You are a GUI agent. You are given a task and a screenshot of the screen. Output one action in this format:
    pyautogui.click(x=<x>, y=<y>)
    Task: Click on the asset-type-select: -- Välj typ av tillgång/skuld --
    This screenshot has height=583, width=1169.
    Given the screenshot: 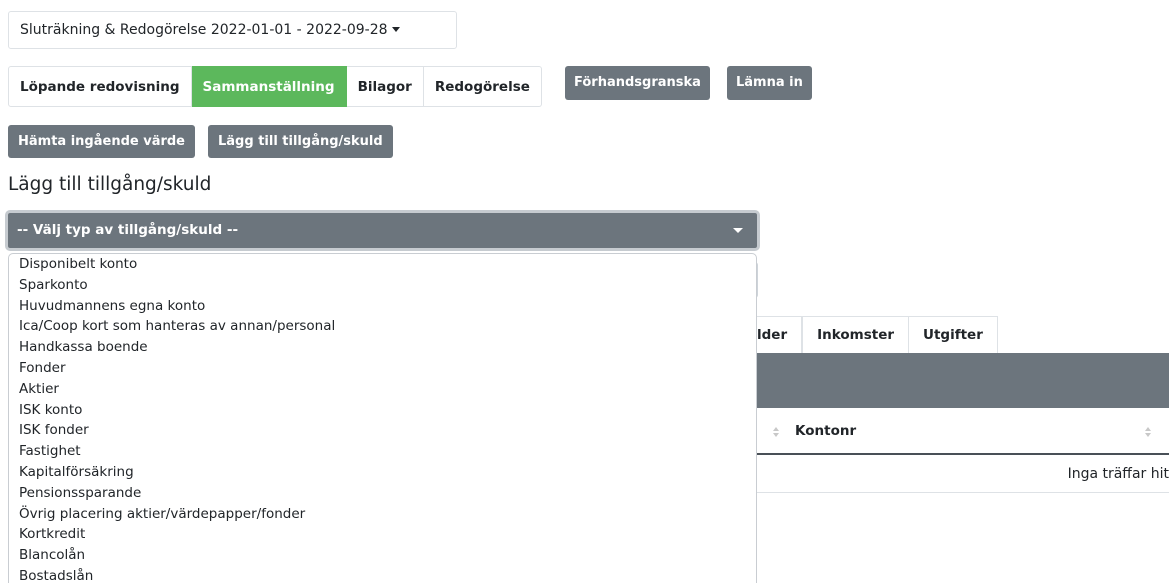 What is the action you would take?
    pyautogui.click(x=382, y=230)
    